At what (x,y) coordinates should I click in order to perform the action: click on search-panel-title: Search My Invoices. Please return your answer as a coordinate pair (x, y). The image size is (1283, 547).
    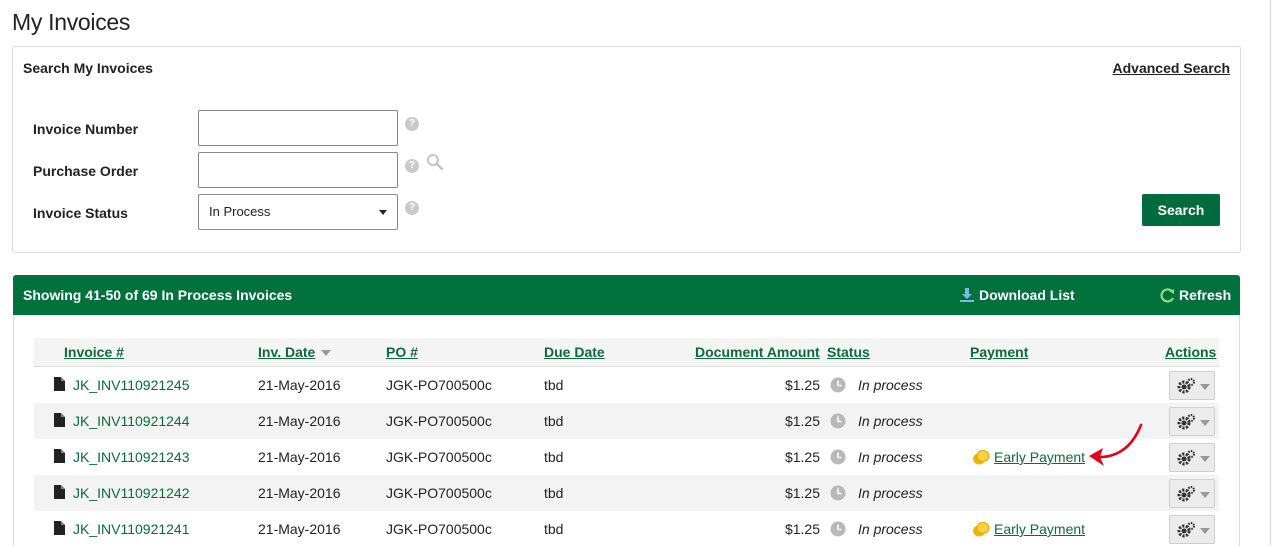
    Looking at the image, I should click on (88, 68).